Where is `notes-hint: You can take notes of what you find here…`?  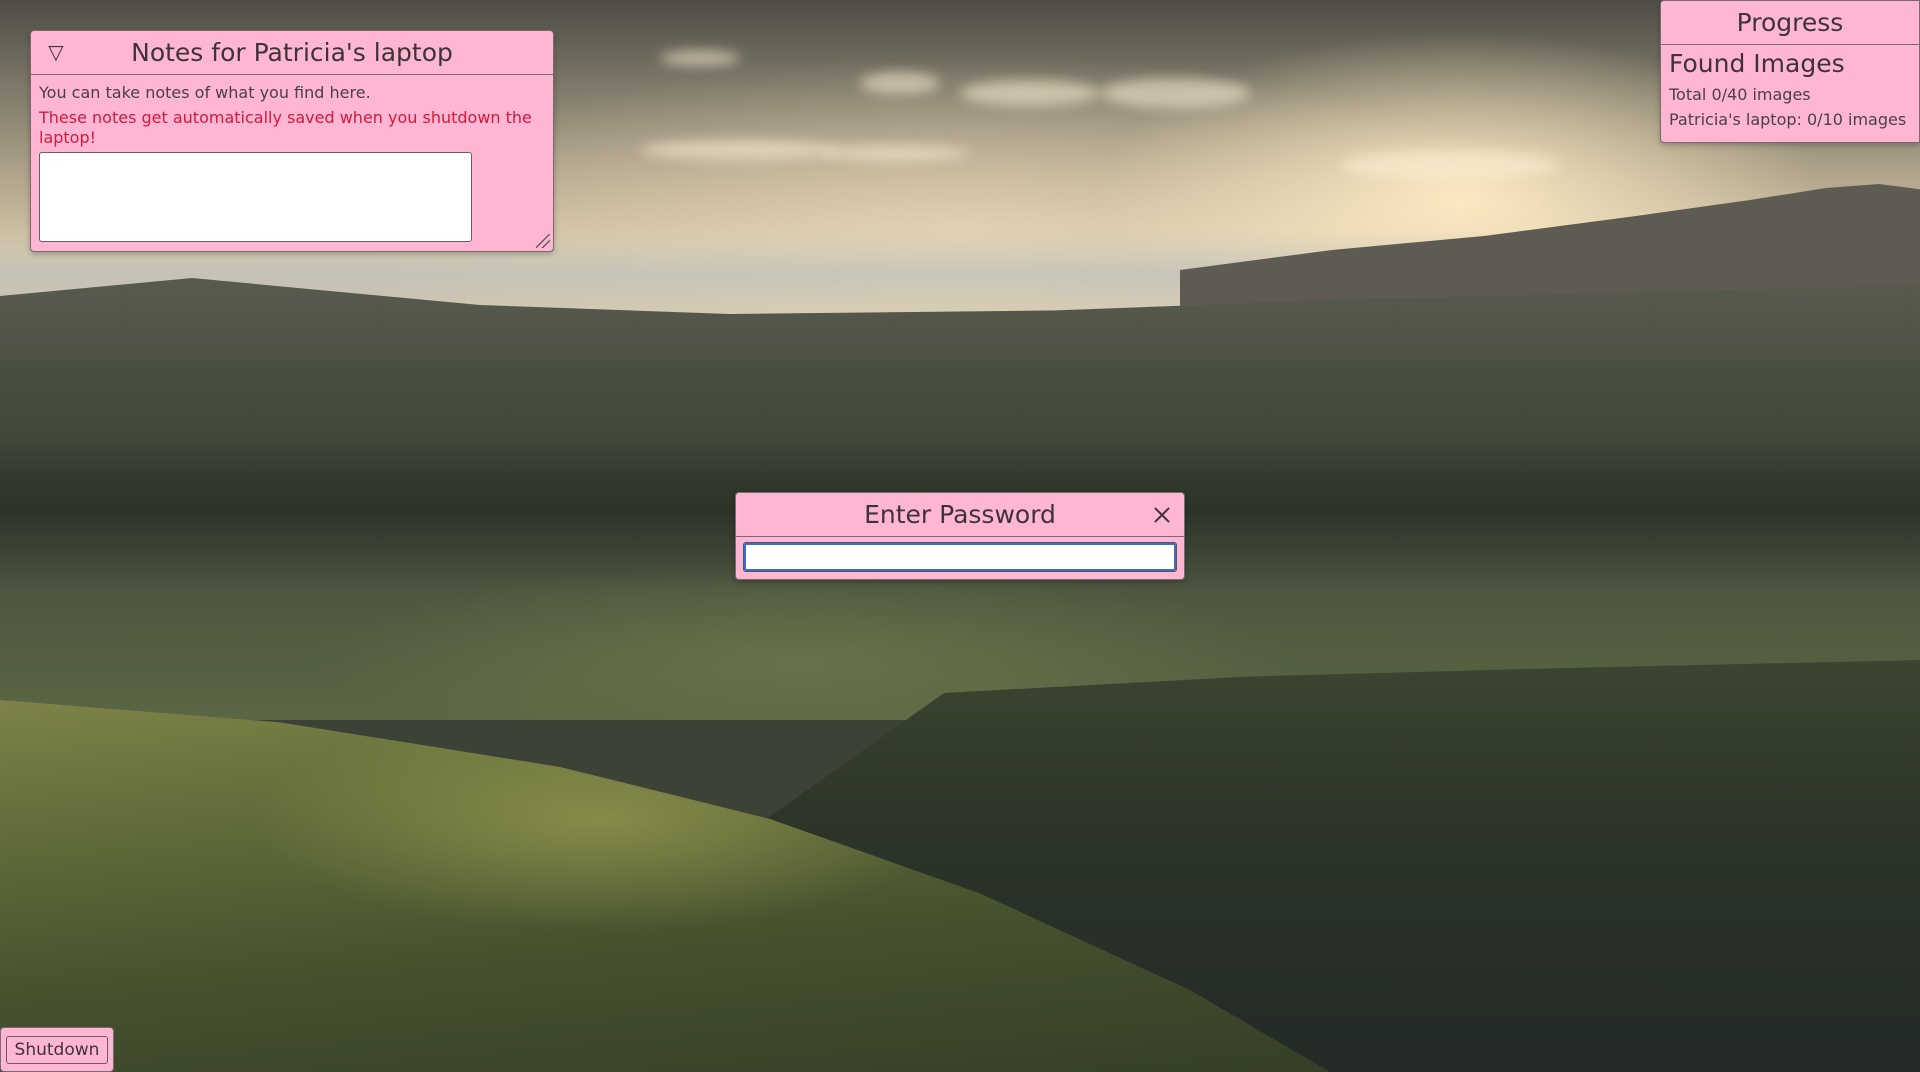
notes-hint: You can take notes of what you find here… is located at coordinates (205, 92).